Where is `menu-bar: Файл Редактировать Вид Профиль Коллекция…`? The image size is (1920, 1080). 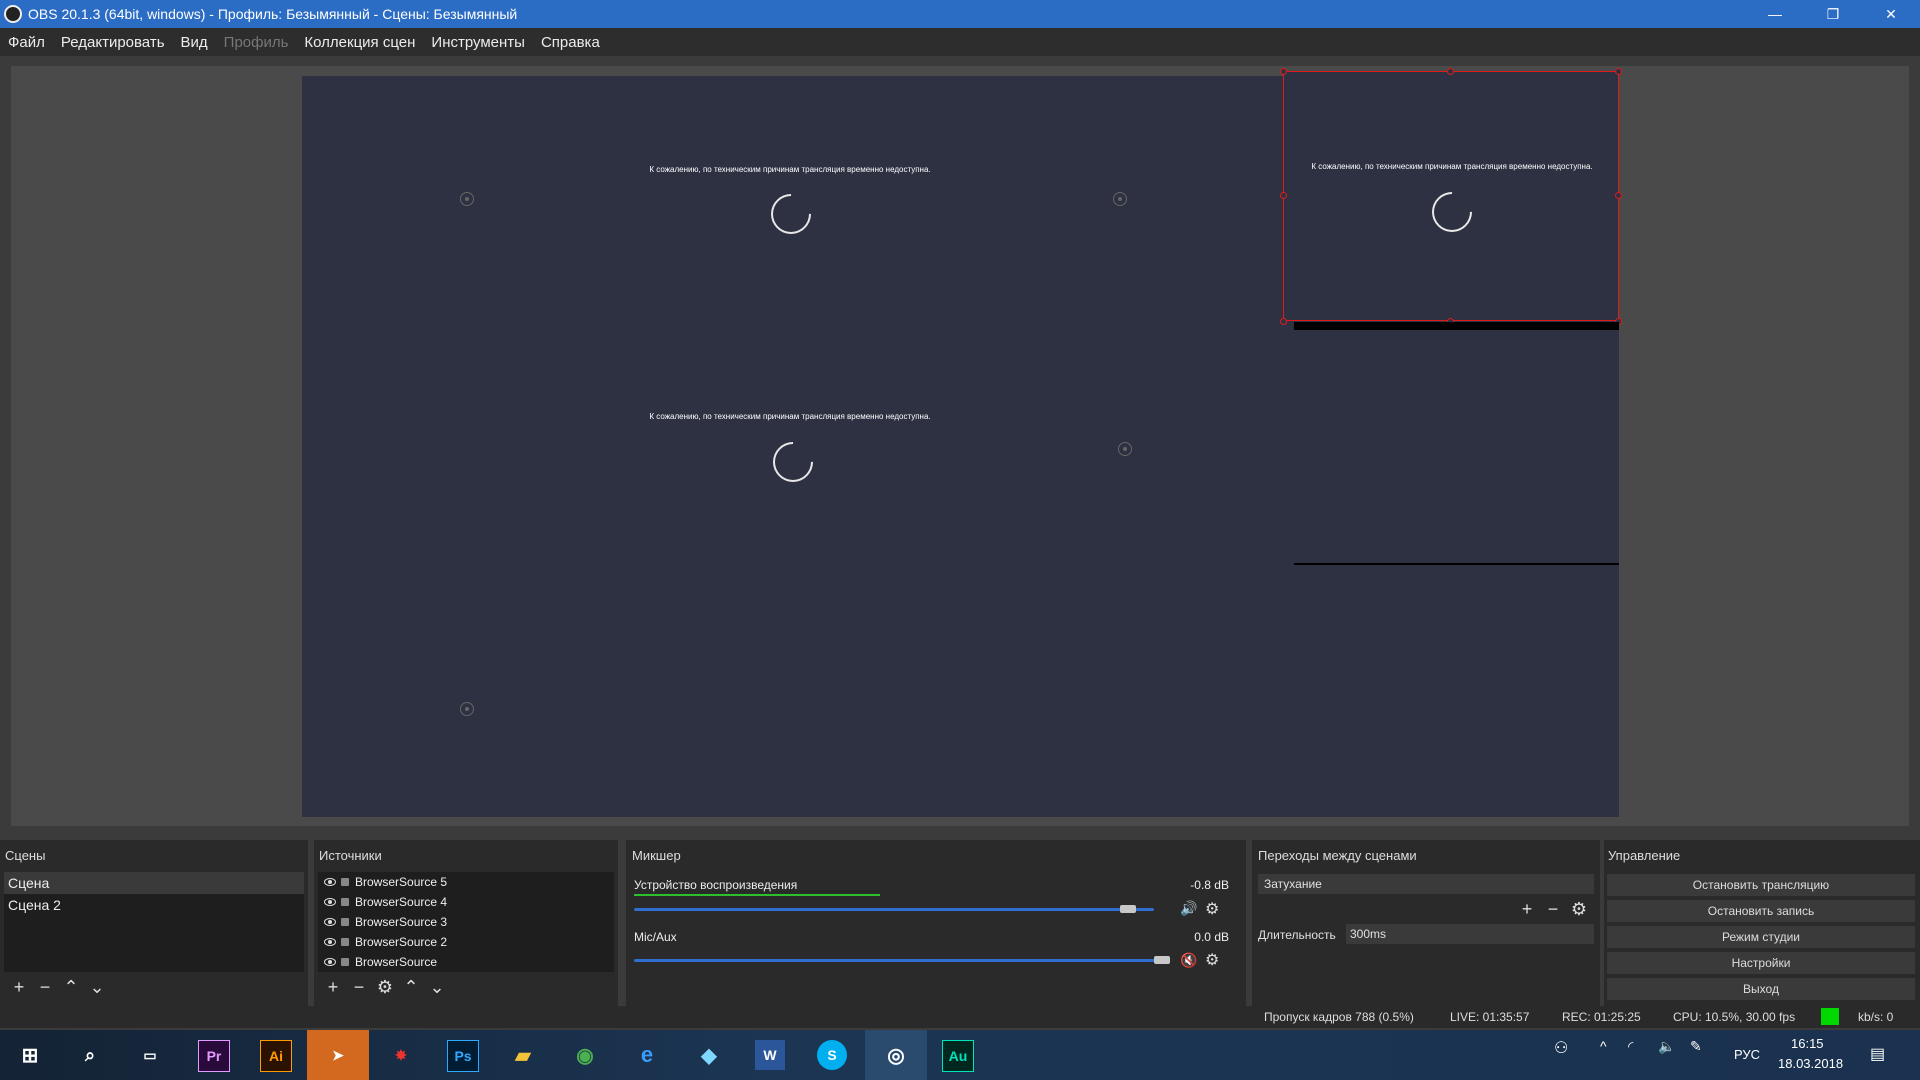 menu-bar: Файл Редактировать Вид Профиль Коллекция… is located at coordinates (960, 42).